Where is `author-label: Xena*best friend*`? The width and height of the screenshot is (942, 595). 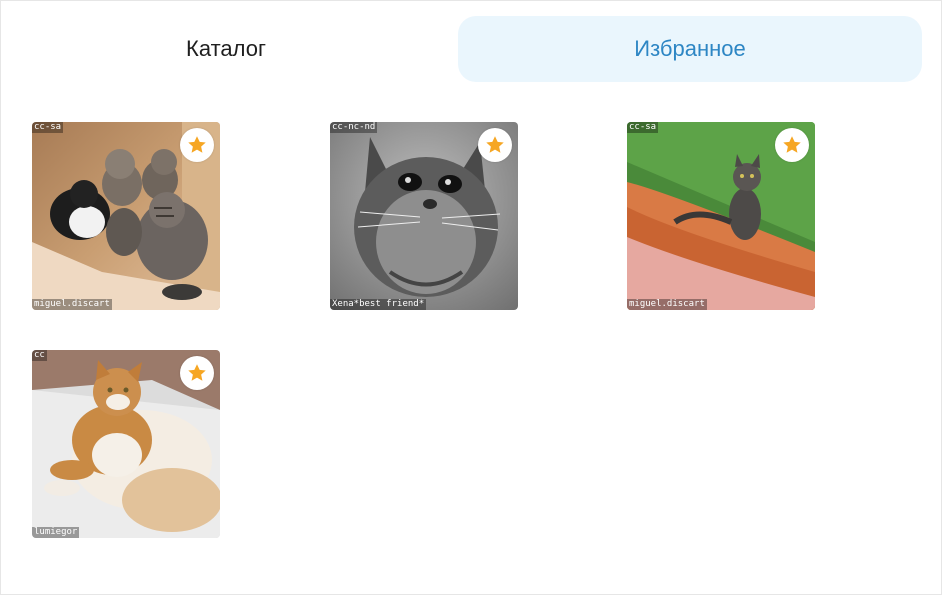
author-label: Xena*best friend* is located at coordinates (378, 304).